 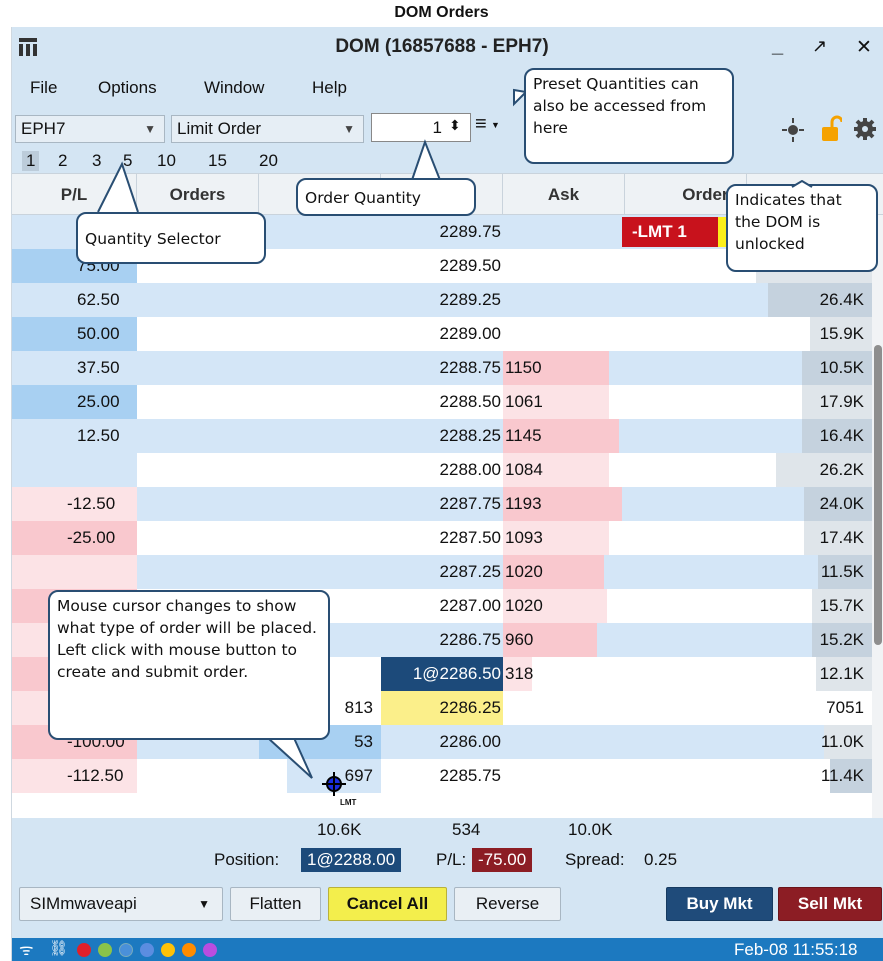 I want to click on unlocked-callout: Indicates that the DOM is unlocked, so click(x=802, y=228).